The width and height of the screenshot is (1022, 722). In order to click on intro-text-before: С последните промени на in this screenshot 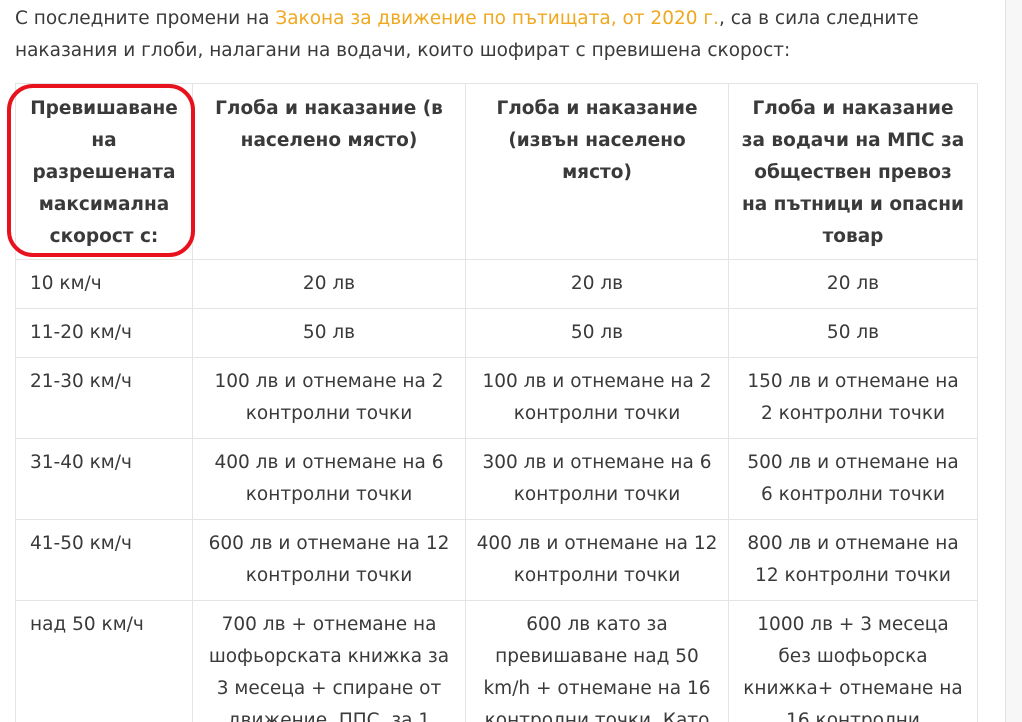, I will do `click(145, 18)`.